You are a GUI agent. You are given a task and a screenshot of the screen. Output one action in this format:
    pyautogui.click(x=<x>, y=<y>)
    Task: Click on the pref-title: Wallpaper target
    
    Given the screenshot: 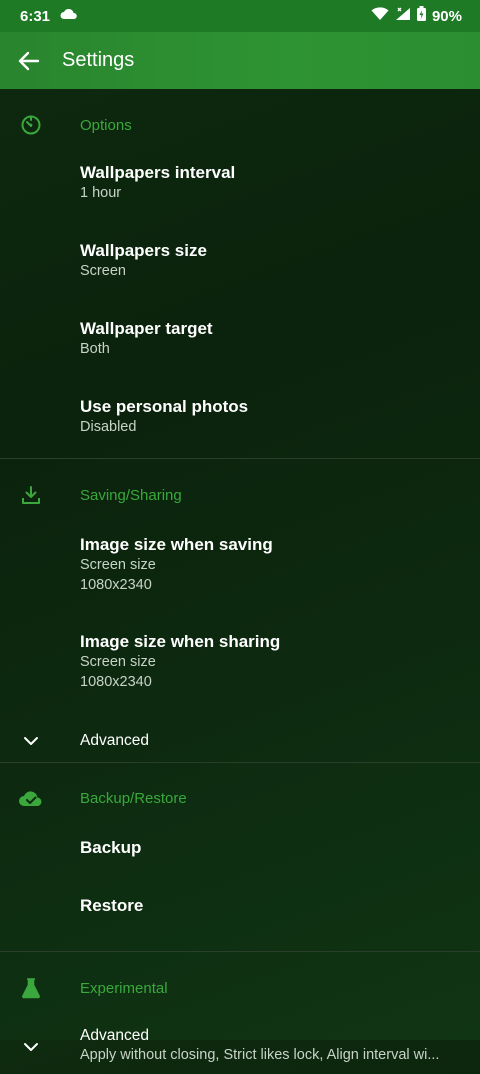 What is the action you would take?
    pyautogui.click(x=146, y=328)
    